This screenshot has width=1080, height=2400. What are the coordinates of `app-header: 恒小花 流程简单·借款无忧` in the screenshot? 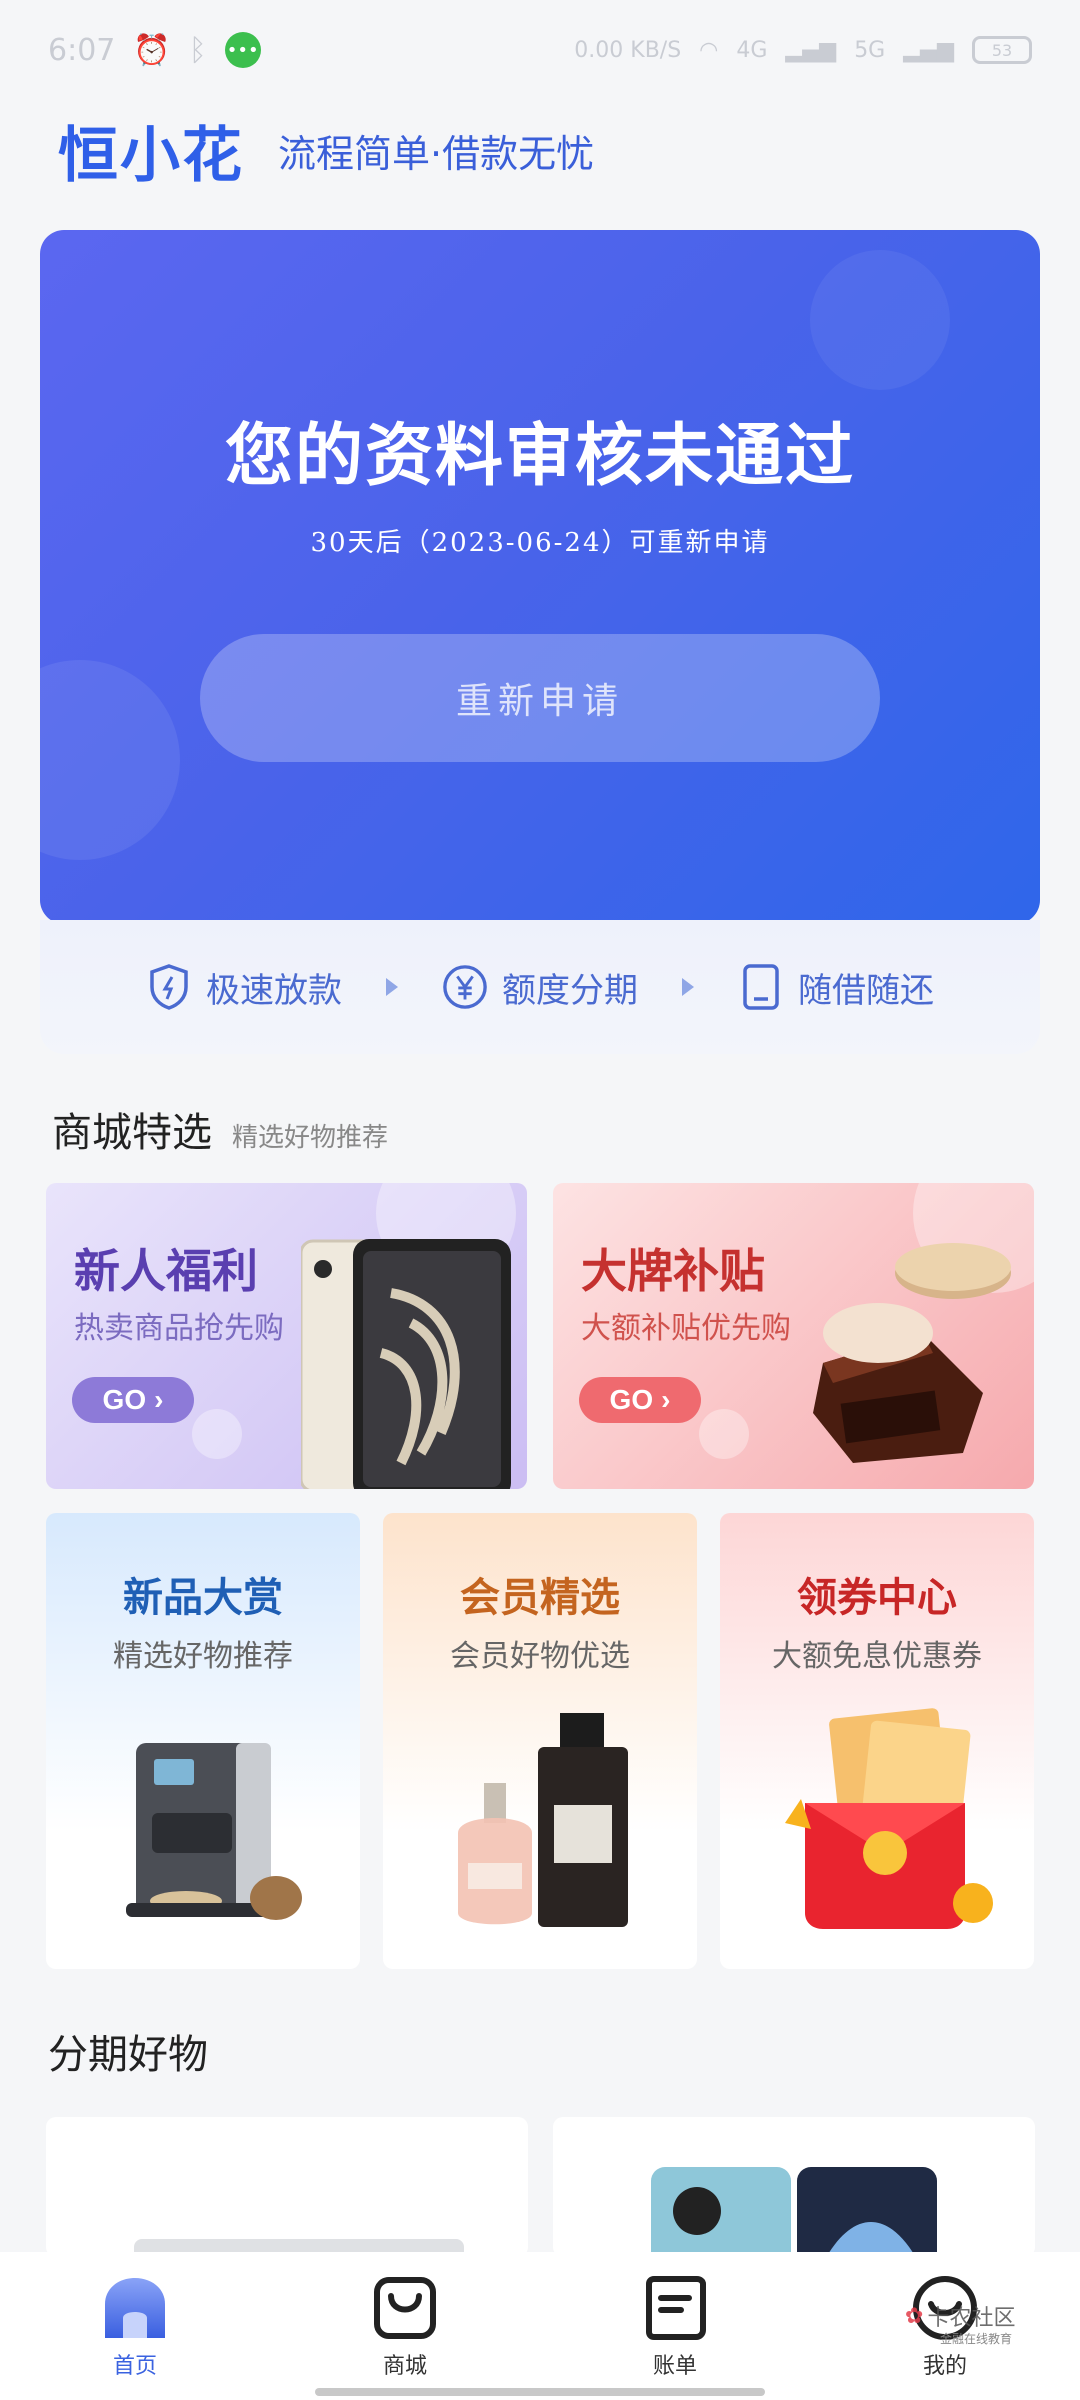 It's located at (540, 150).